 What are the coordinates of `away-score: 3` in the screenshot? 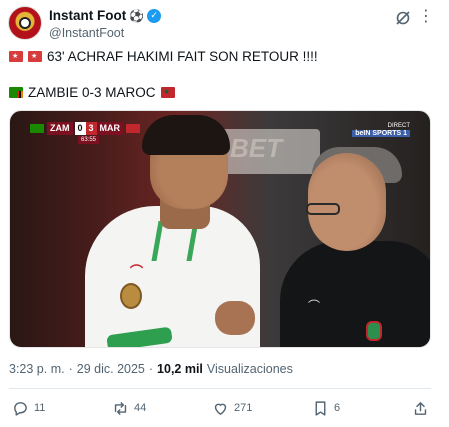 It's located at (91, 128).